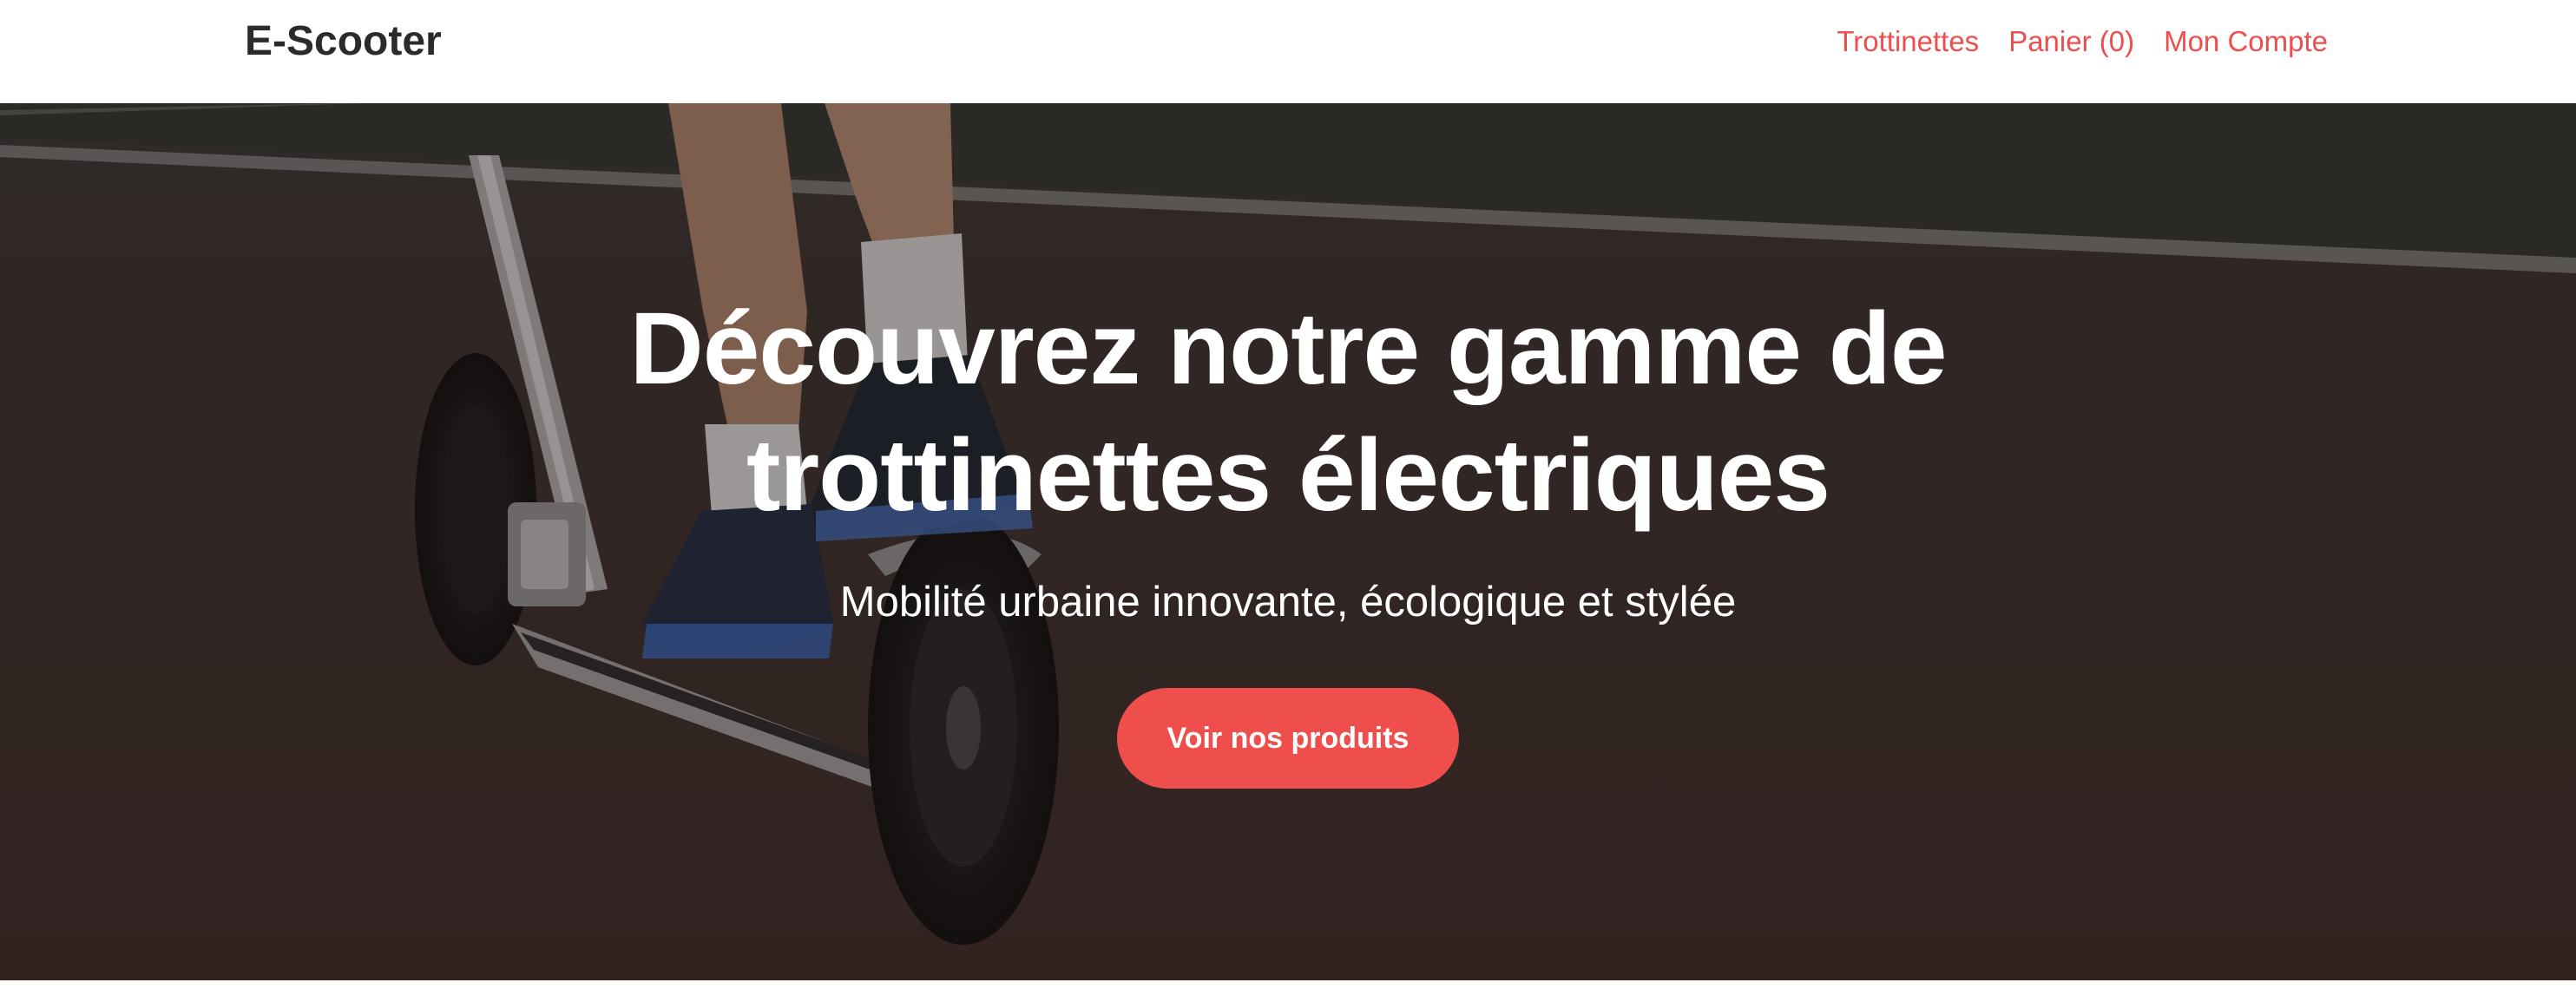 This screenshot has width=2576, height=989. Describe the element at coordinates (1288, 985) in the screenshot. I see `section-divider` at that location.